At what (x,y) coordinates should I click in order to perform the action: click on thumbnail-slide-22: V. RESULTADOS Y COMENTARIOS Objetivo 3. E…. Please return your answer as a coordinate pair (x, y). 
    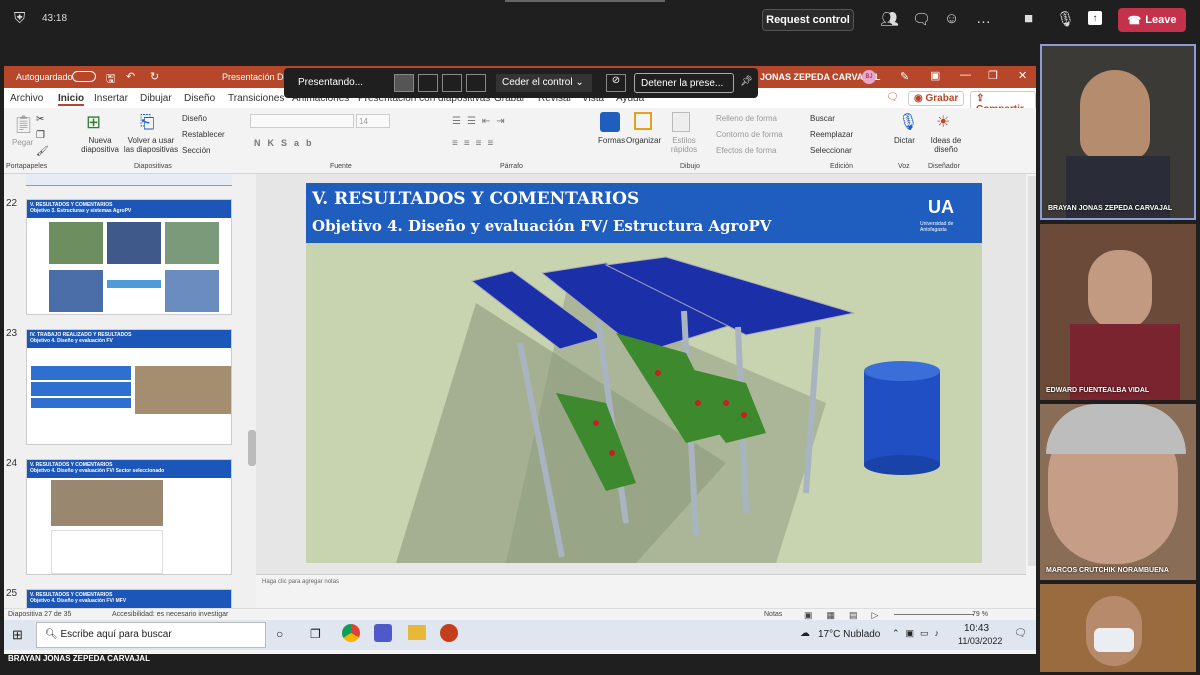
    Looking at the image, I should click on (129, 257).